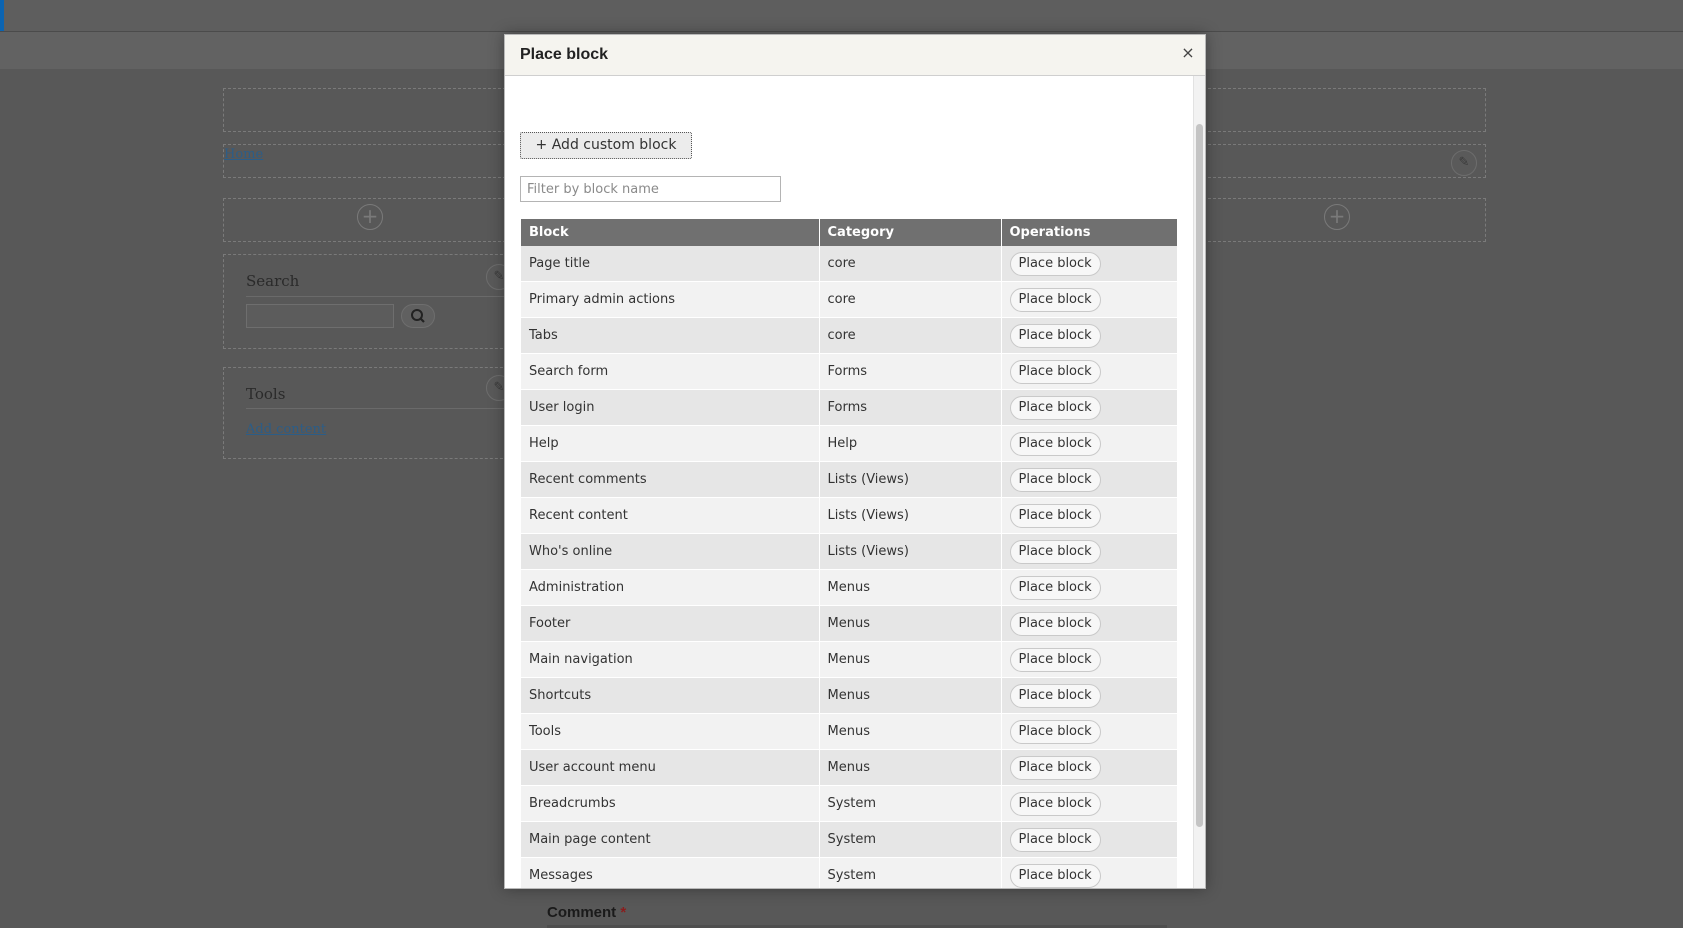  What do you see at coordinates (670, 371) in the screenshot?
I see `block-name-cell: Search form` at bounding box center [670, 371].